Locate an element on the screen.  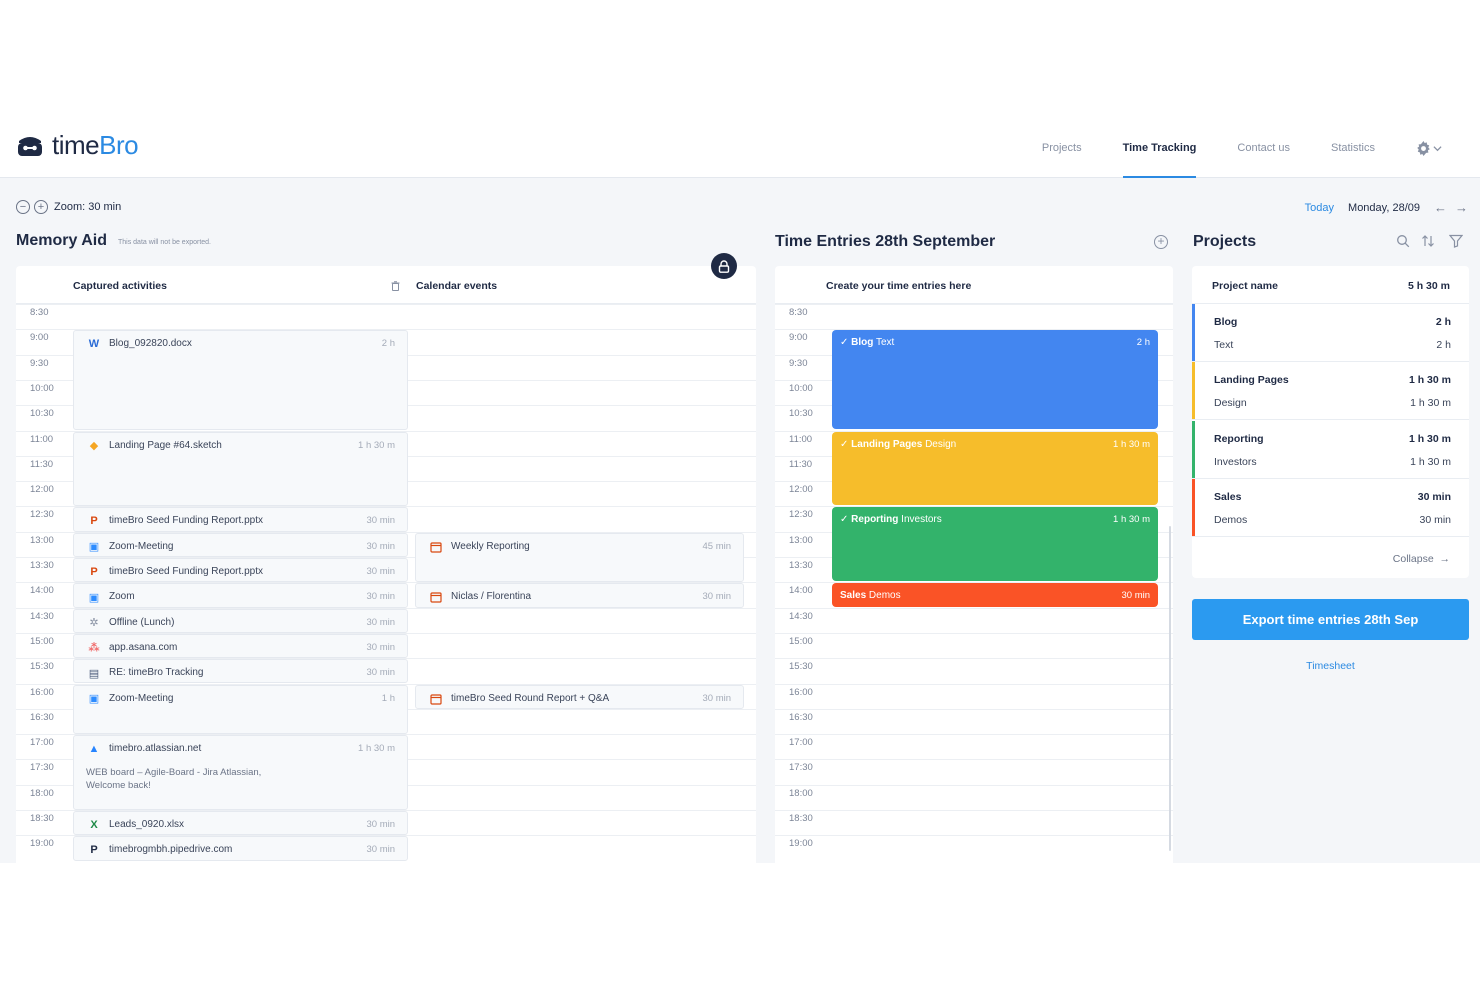
today-link: Today is located at coordinates (1319, 208).